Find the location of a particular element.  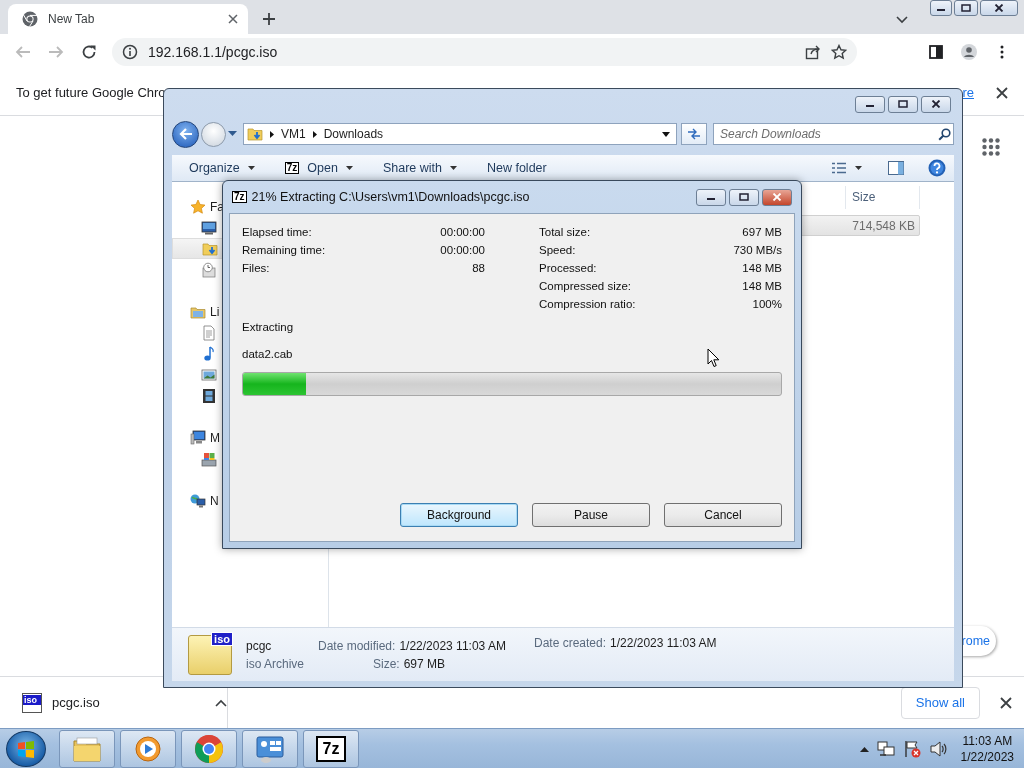

stat-value: 88 is located at coordinates (478, 268).